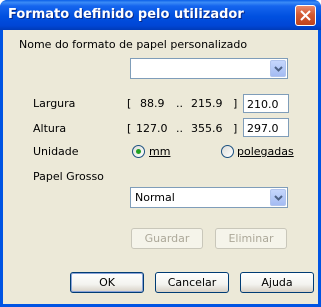 The width and height of the screenshot is (321, 307). Describe the element at coordinates (129, 103) in the screenshot. I see `width-range-open: [` at that location.